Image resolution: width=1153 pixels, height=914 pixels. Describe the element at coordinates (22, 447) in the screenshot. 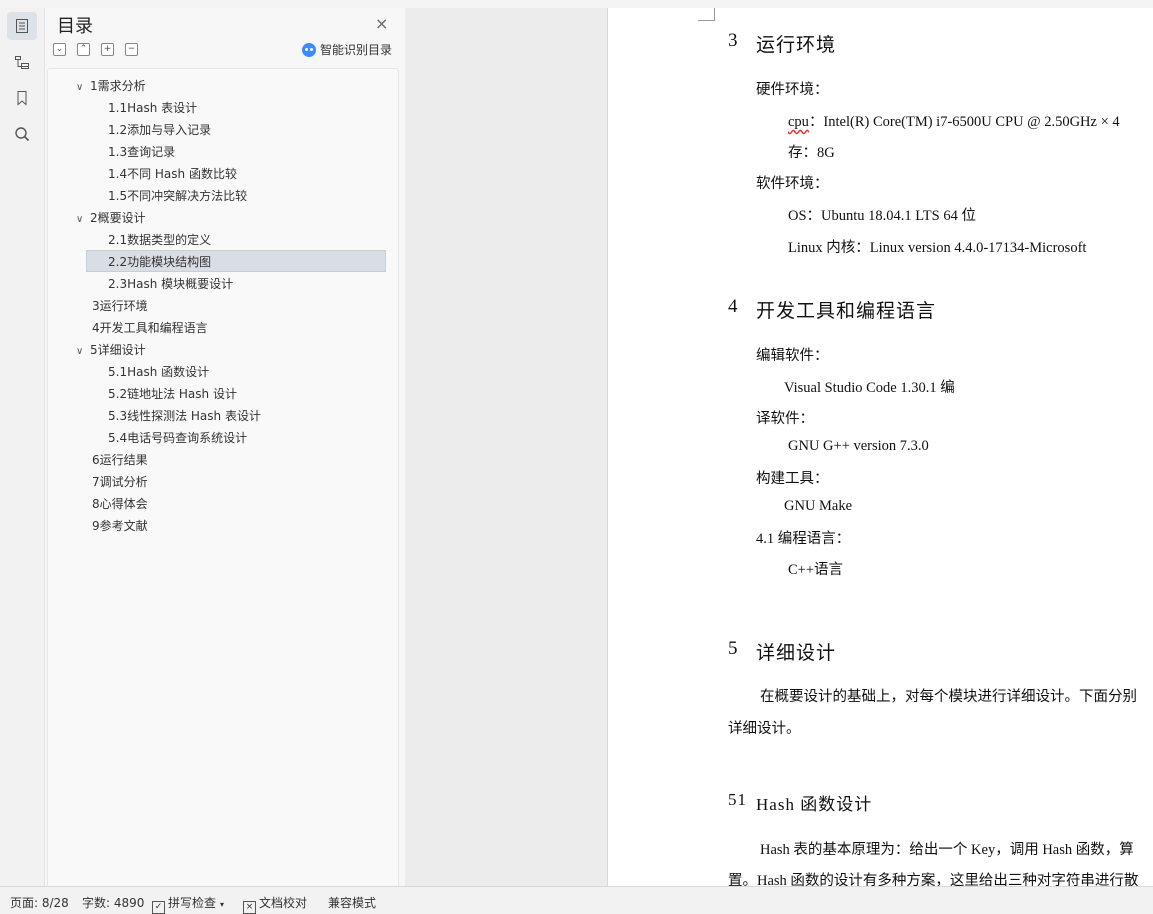

I see `navigation-rail` at that location.